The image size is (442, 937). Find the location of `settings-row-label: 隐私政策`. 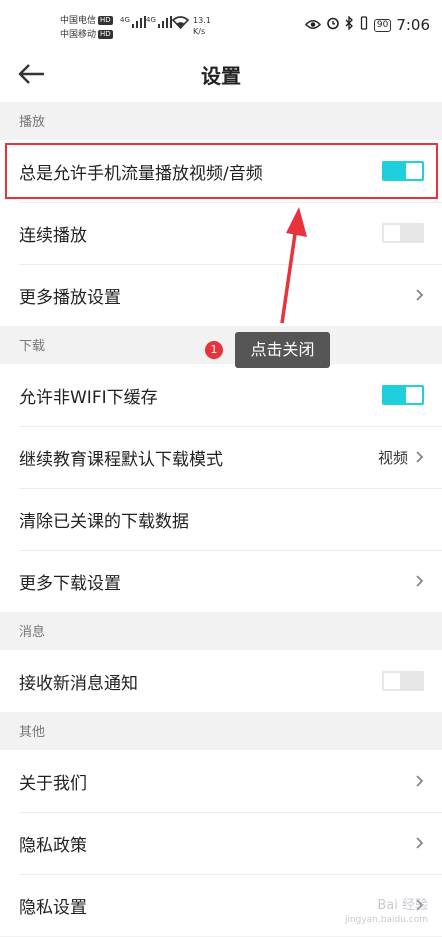

settings-row-label: 隐私政策 is located at coordinates (53, 845).